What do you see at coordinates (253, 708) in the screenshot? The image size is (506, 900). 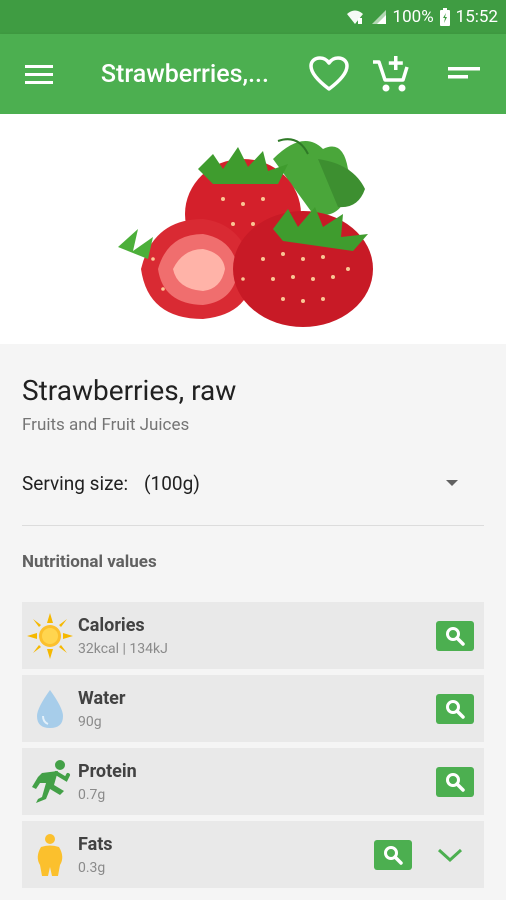 I see `nutrient-row-water: Water 90g` at bounding box center [253, 708].